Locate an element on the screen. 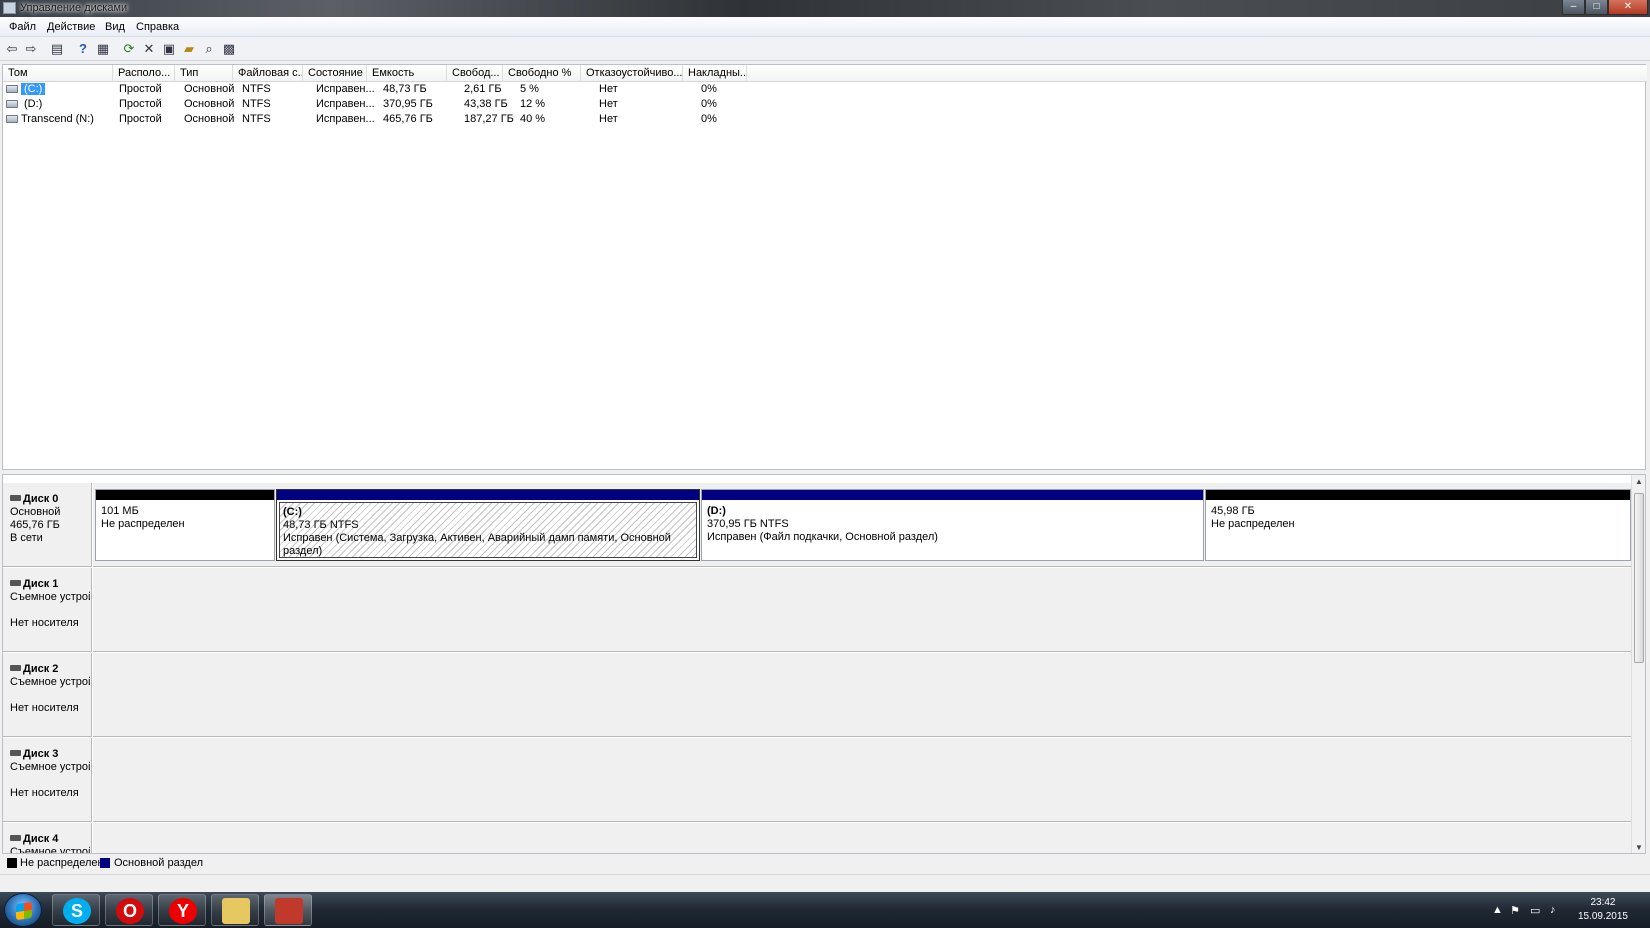 The image size is (1650, 928). open-icon: ▰ is located at coordinates (189, 49).